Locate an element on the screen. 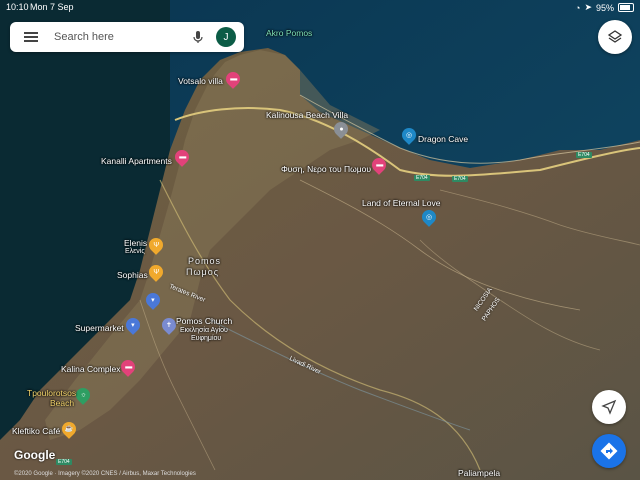  microphone-icon is located at coordinates (198, 37).